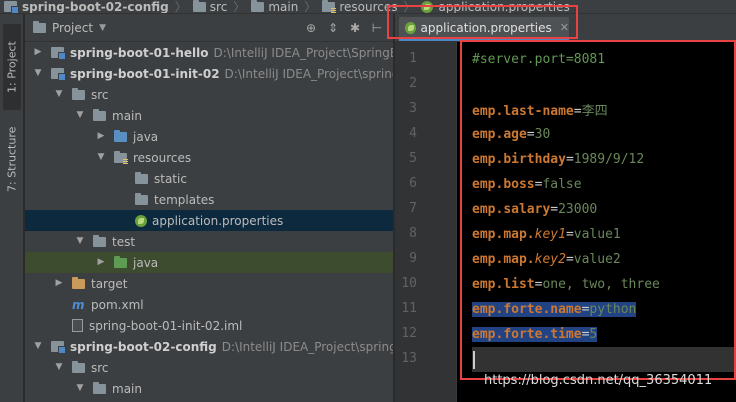 The width and height of the screenshot is (736, 402). I want to click on collapse-icon: ⇕, so click(333, 28).